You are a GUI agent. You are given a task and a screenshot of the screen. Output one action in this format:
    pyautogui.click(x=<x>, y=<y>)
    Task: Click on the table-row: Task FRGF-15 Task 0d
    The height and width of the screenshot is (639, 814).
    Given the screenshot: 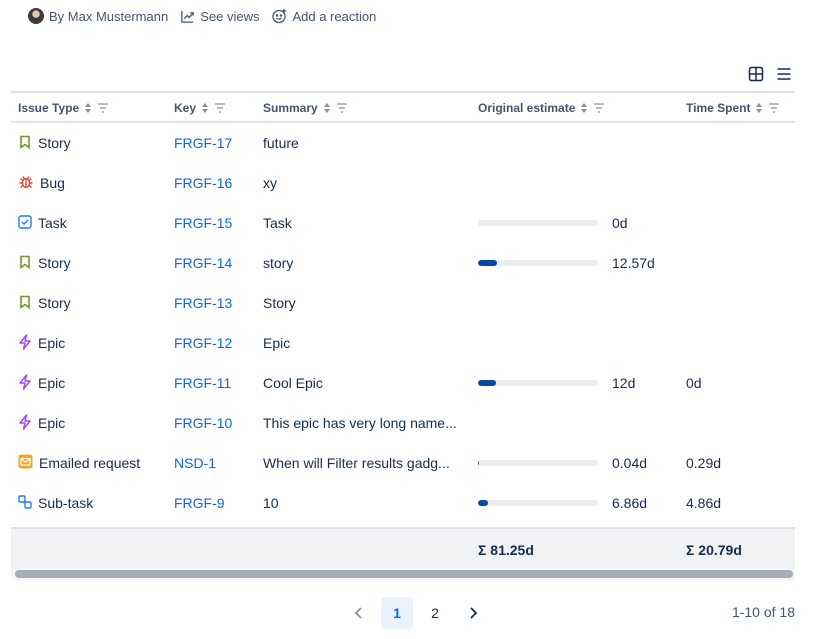 What is the action you would take?
    pyautogui.click(x=403, y=223)
    